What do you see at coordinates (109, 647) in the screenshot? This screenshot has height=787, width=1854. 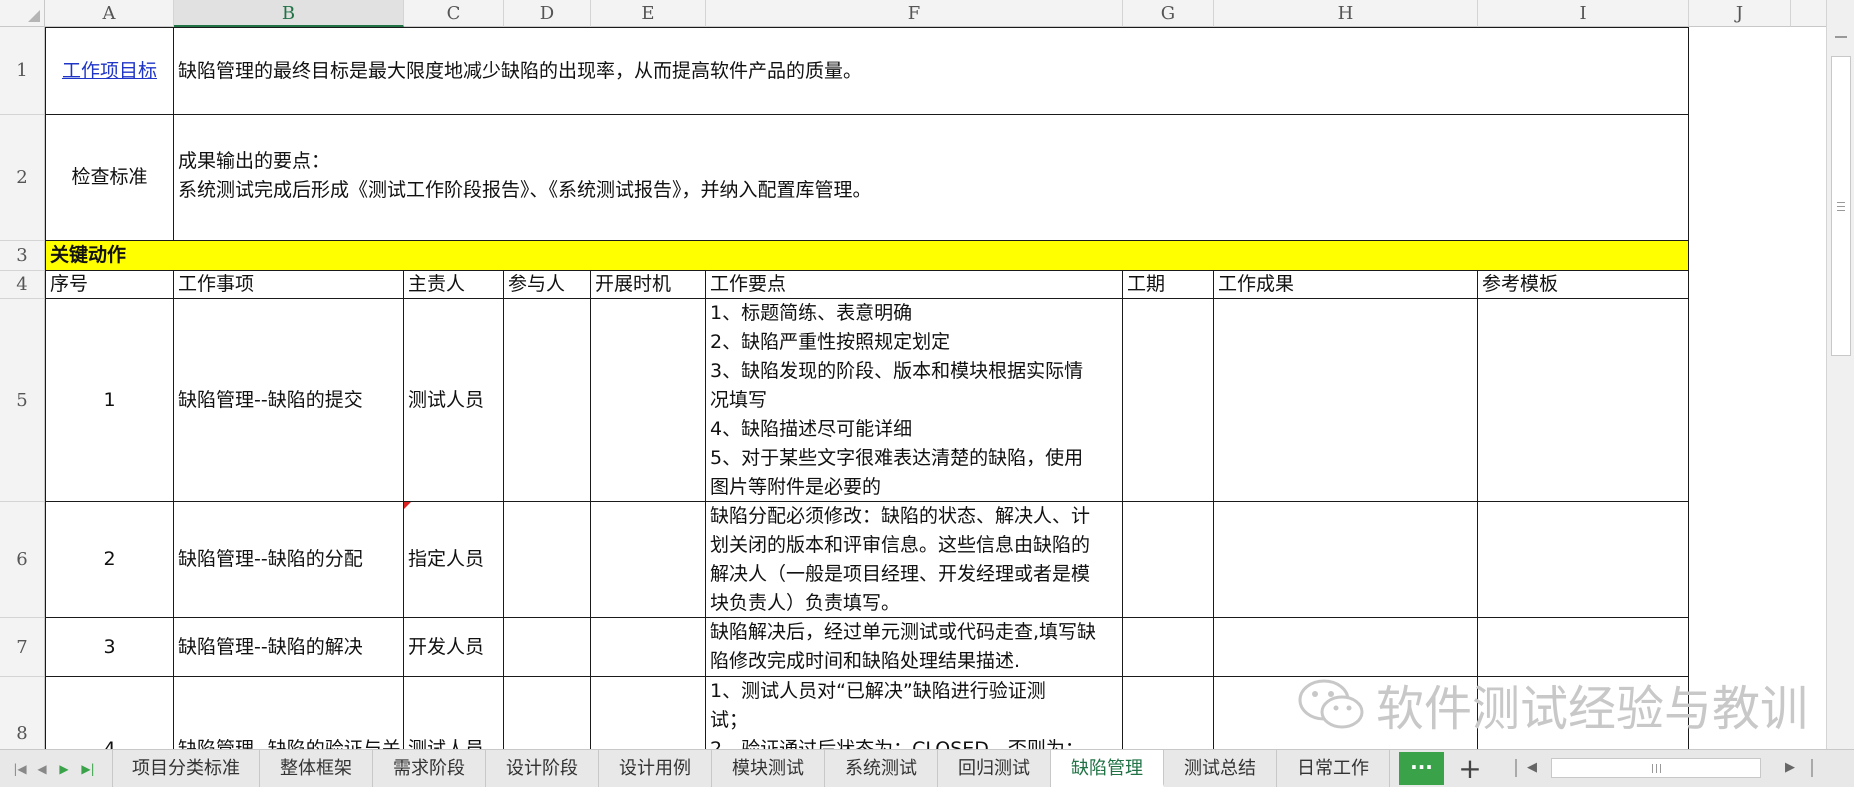 I see `row7-seq: 3` at bounding box center [109, 647].